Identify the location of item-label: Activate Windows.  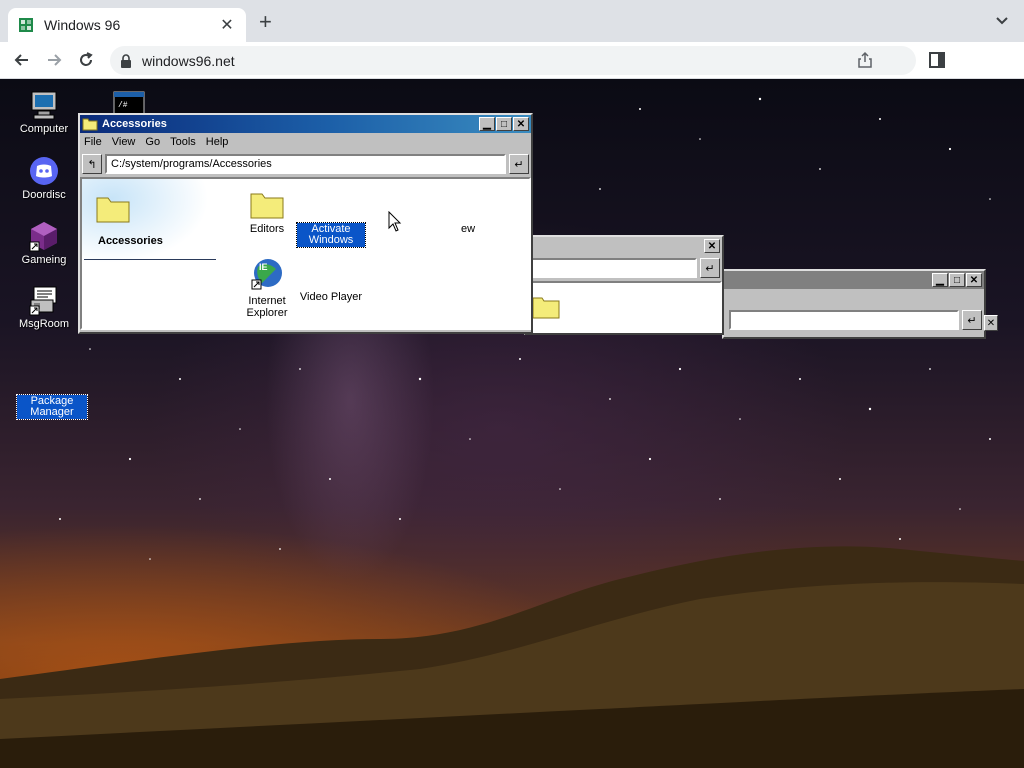
(331, 235).